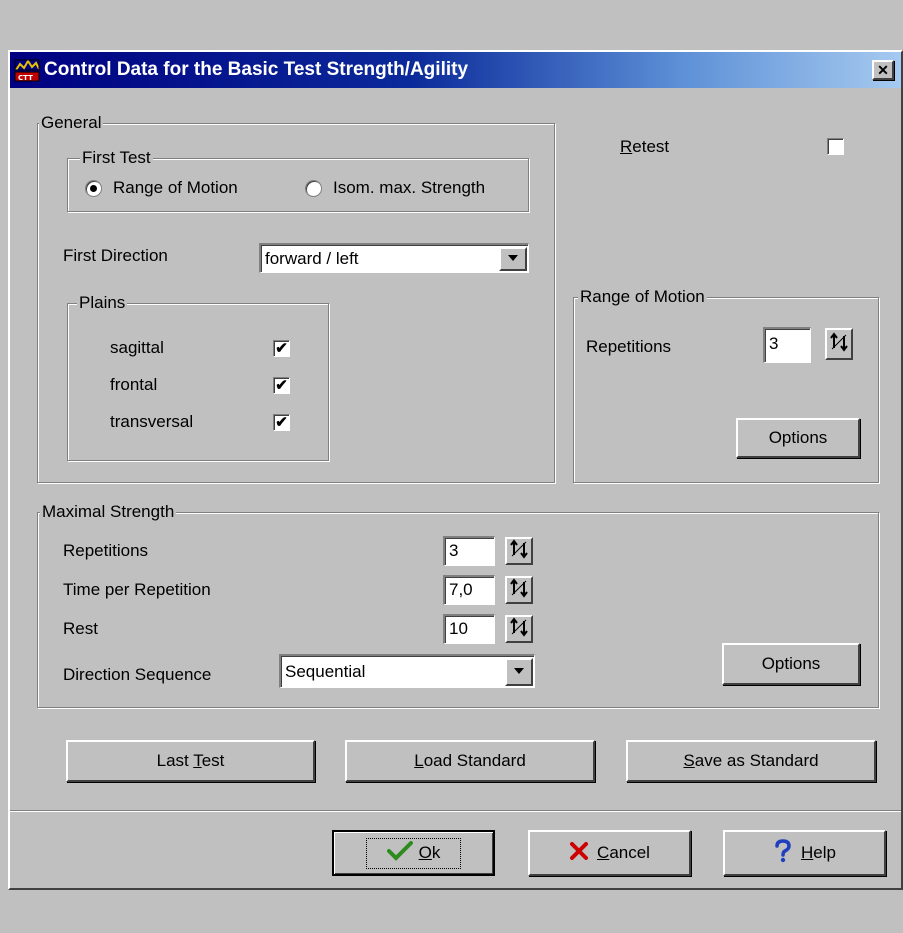 The height and width of the screenshot is (933, 903). Describe the element at coordinates (455, 811) in the screenshot. I see `footer-separator` at that location.